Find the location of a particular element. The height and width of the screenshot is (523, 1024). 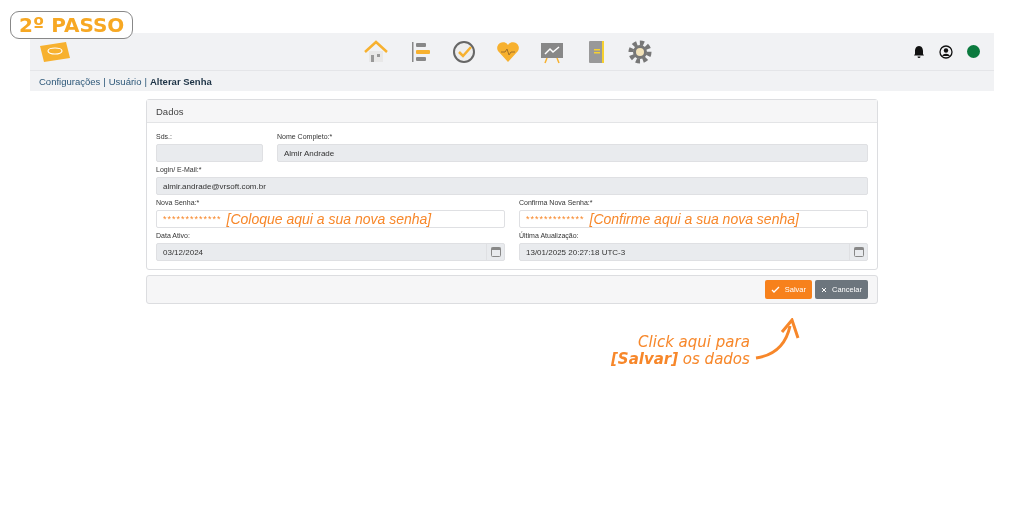

input-field: 03/12/2024 is located at coordinates (330, 252).